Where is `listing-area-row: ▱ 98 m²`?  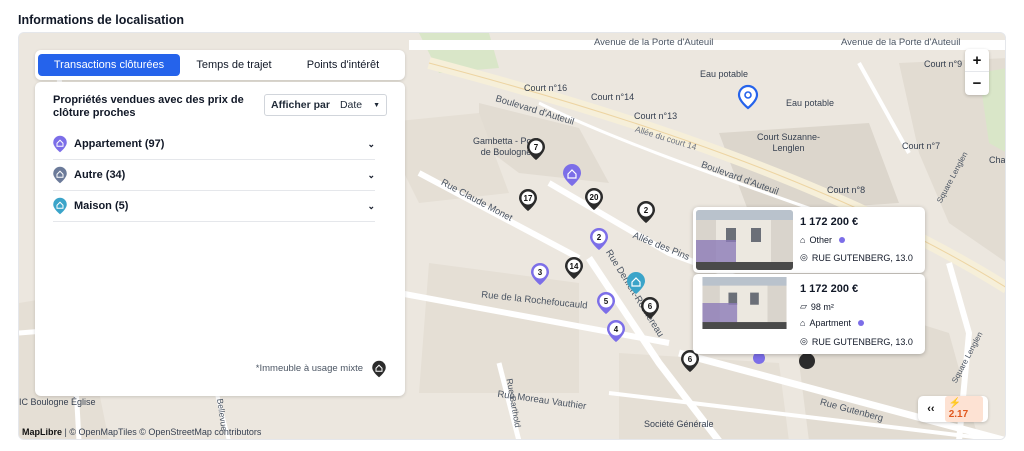
listing-area-row: ▱ 98 m² is located at coordinates (817, 306).